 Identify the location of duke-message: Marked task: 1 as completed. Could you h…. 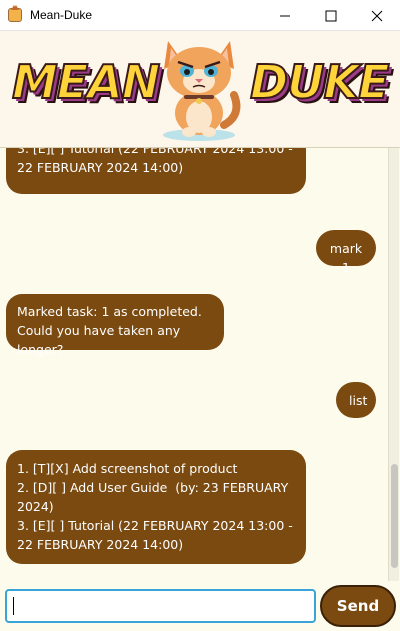
(115, 325).